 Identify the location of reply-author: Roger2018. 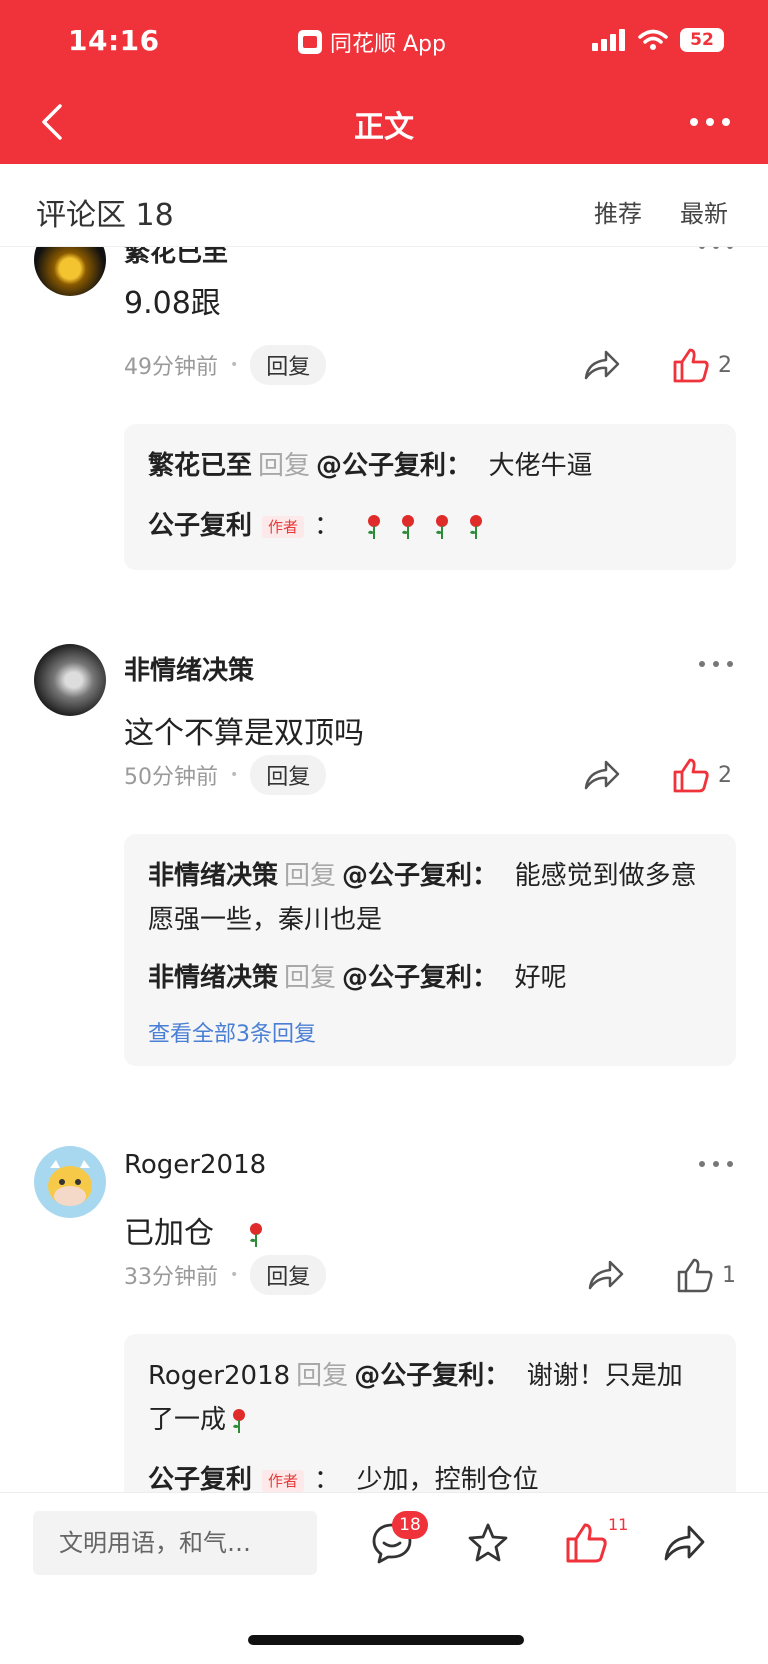
(219, 1376).